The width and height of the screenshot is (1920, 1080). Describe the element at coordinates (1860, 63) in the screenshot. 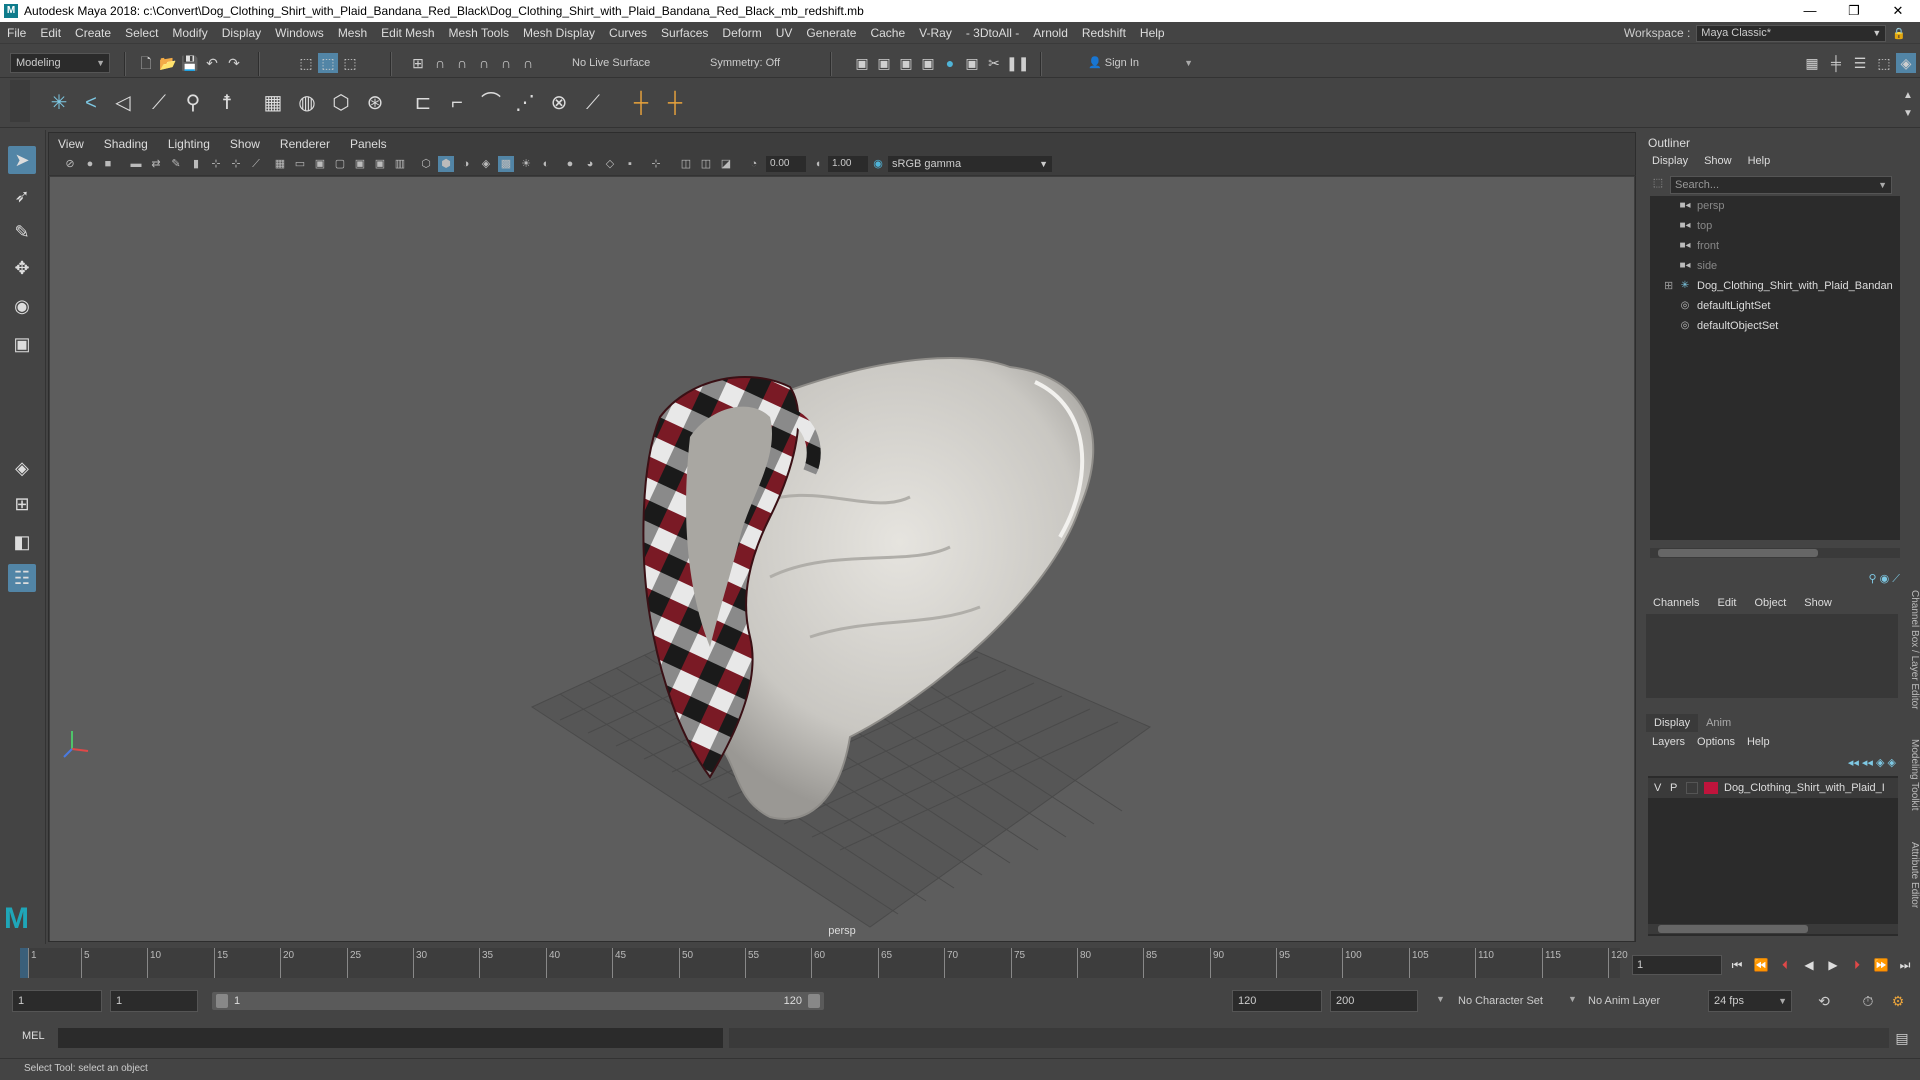

I see `tool-settings-icon: ☰` at that location.